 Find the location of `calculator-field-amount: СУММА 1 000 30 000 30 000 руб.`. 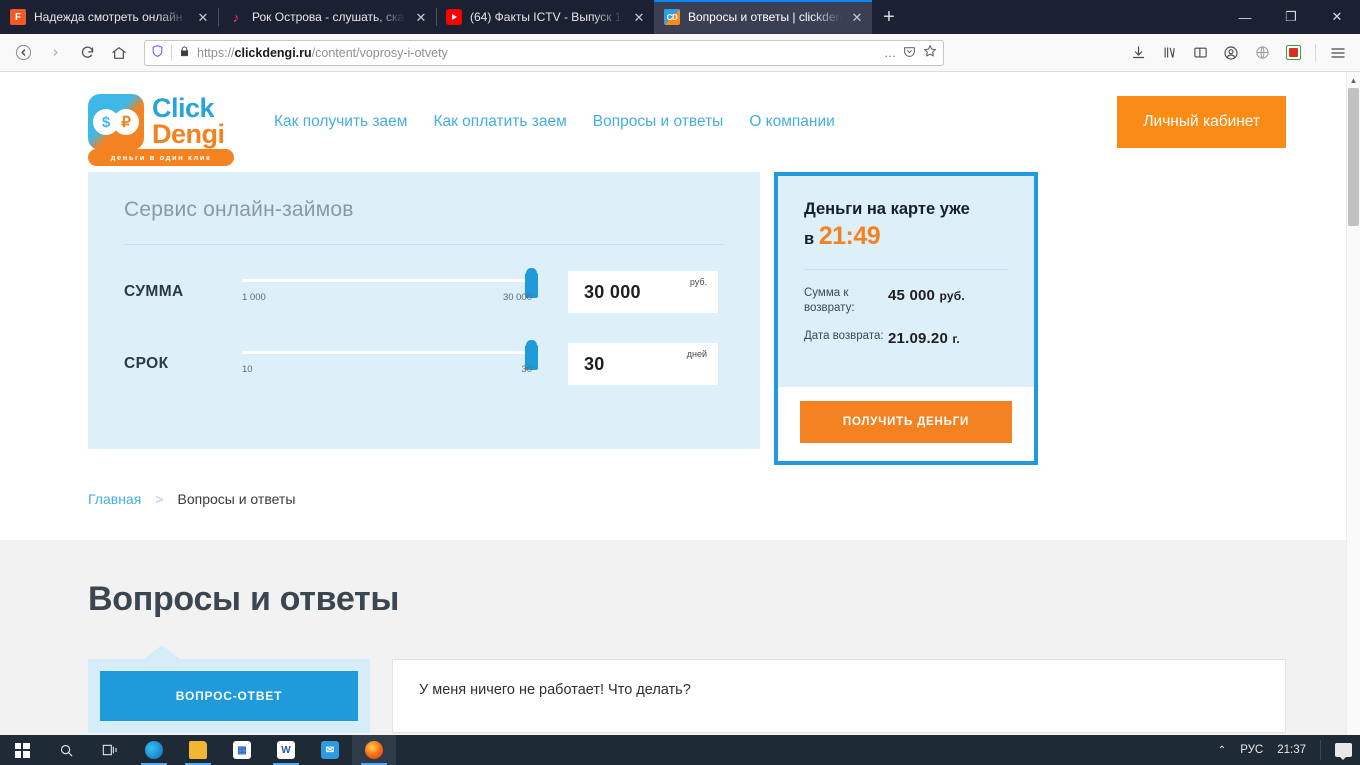

calculator-field-amount: СУММА 1 000 30 000 30 000 руб. is located at coordinates (424, 290).